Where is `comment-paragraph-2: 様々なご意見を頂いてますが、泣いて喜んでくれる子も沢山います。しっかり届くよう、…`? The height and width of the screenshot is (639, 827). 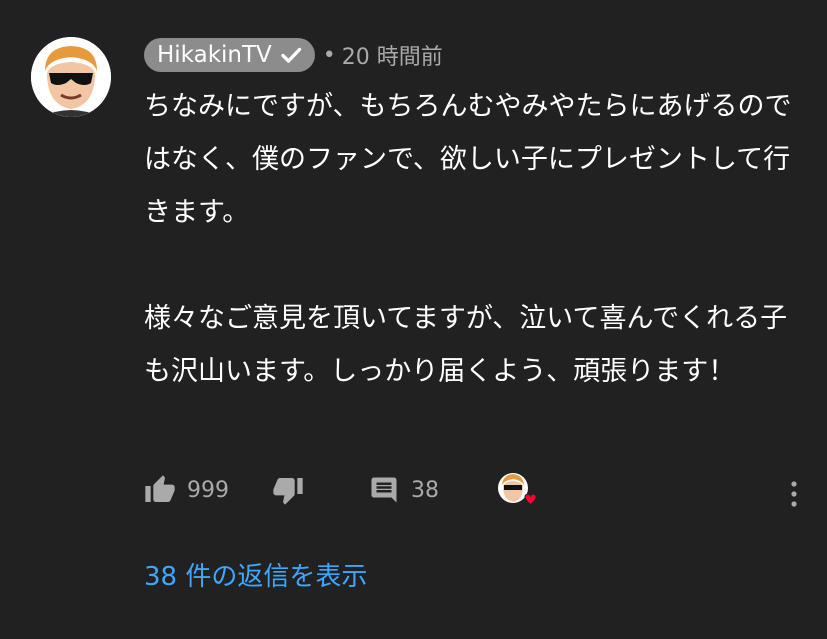
comment-paragraph-2: 様々なご意見を頂いてますが、泣いて喜んでくれる子も沢山います。しっかり届くよう、… is located at coordinates (466, 345).